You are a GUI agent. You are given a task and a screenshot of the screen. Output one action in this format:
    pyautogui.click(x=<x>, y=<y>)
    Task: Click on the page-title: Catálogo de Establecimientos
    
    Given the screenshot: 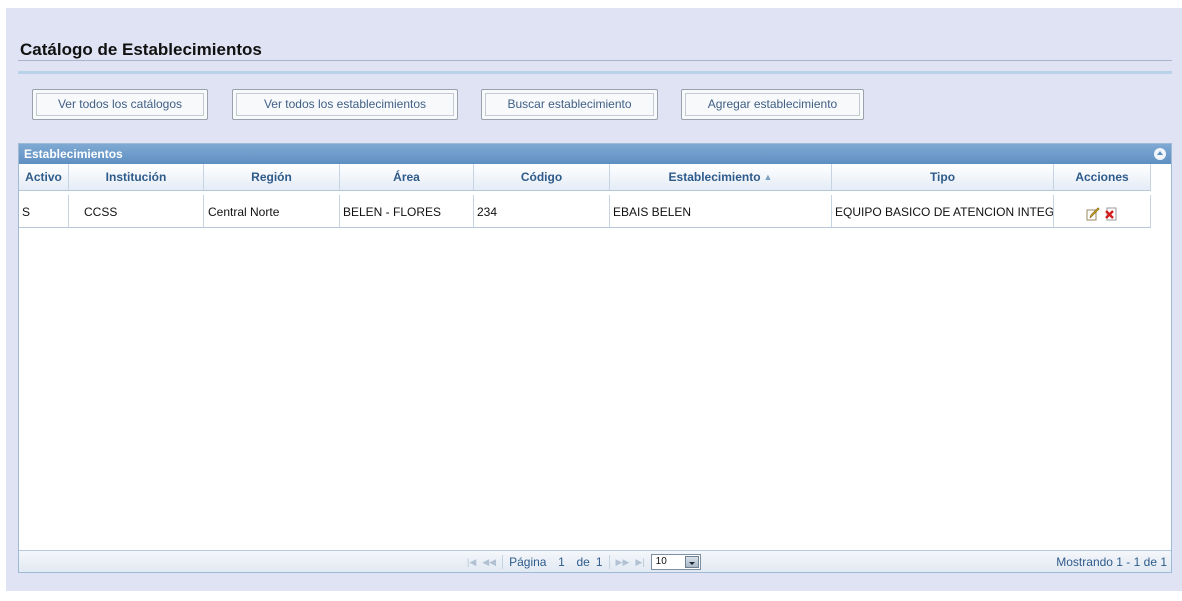 What is the action you would take?
    pyautogui.click(x=141, y=49)
    